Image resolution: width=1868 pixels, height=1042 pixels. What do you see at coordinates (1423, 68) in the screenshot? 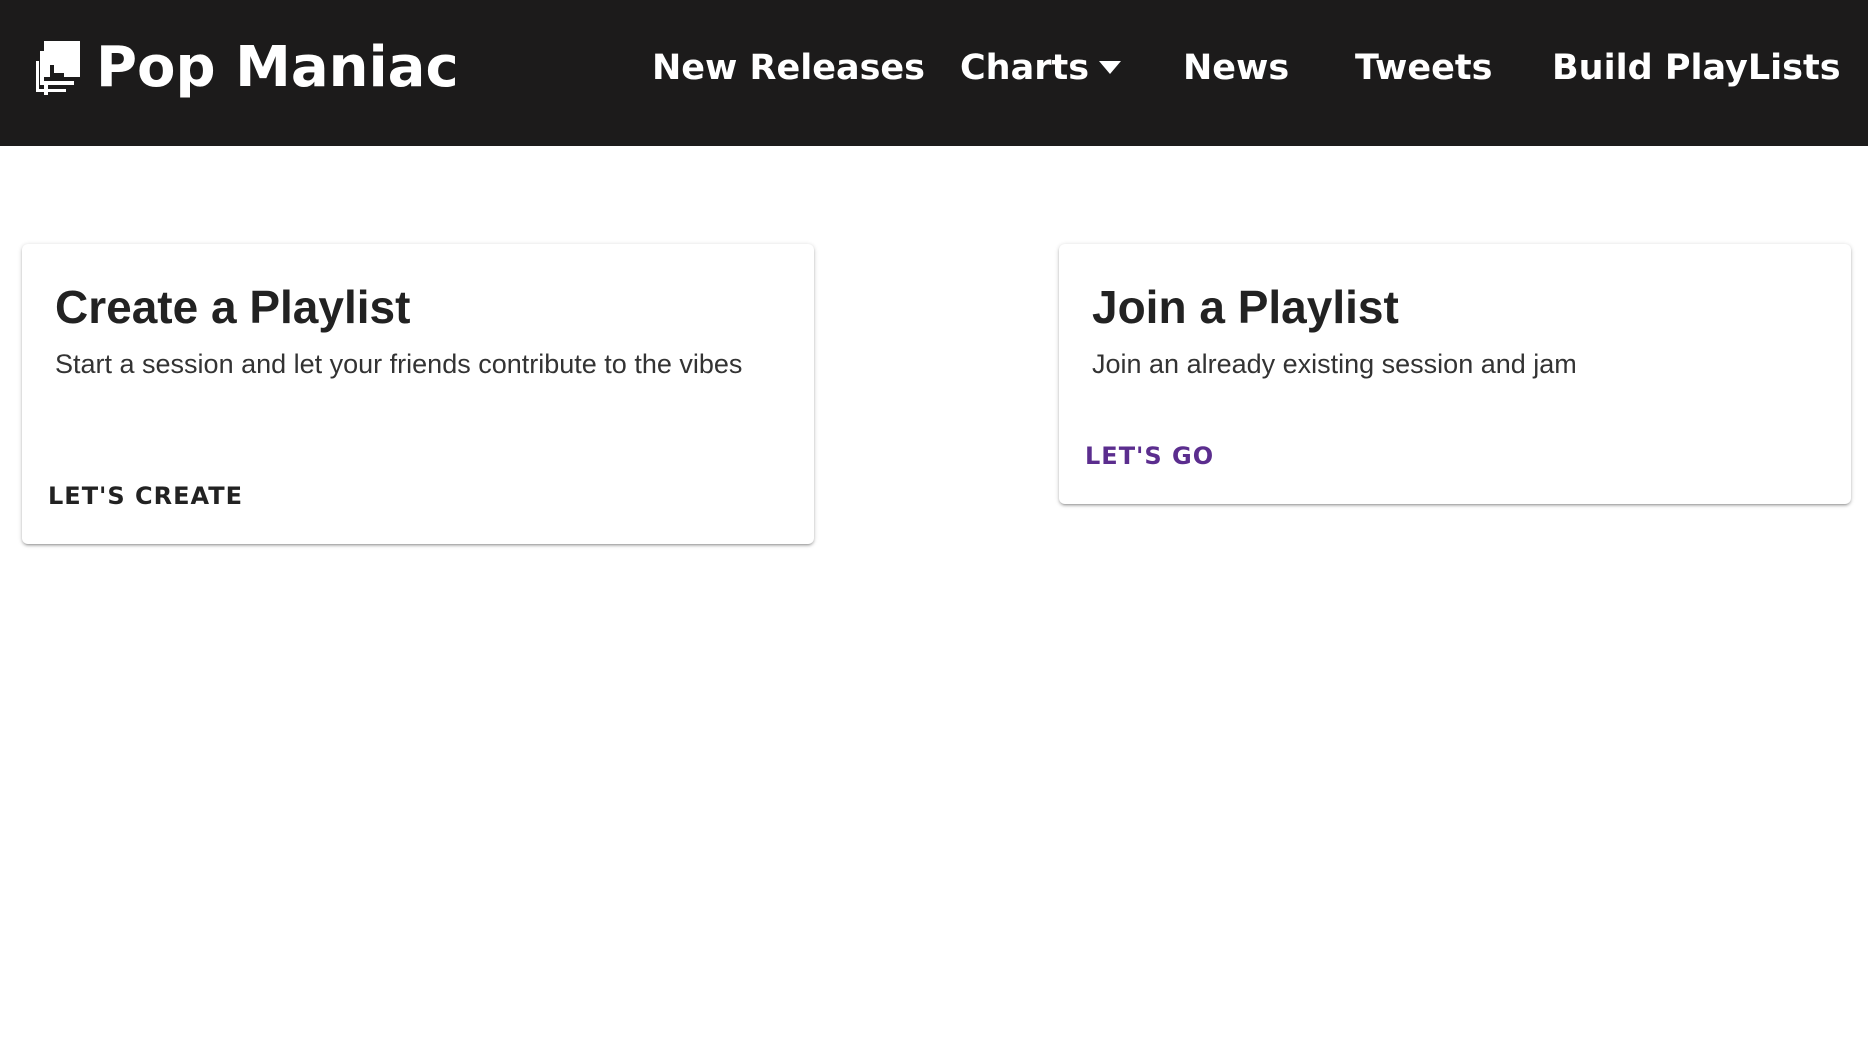
I see `nav-tweets: Tweets` at bounding box center [1423, 68].